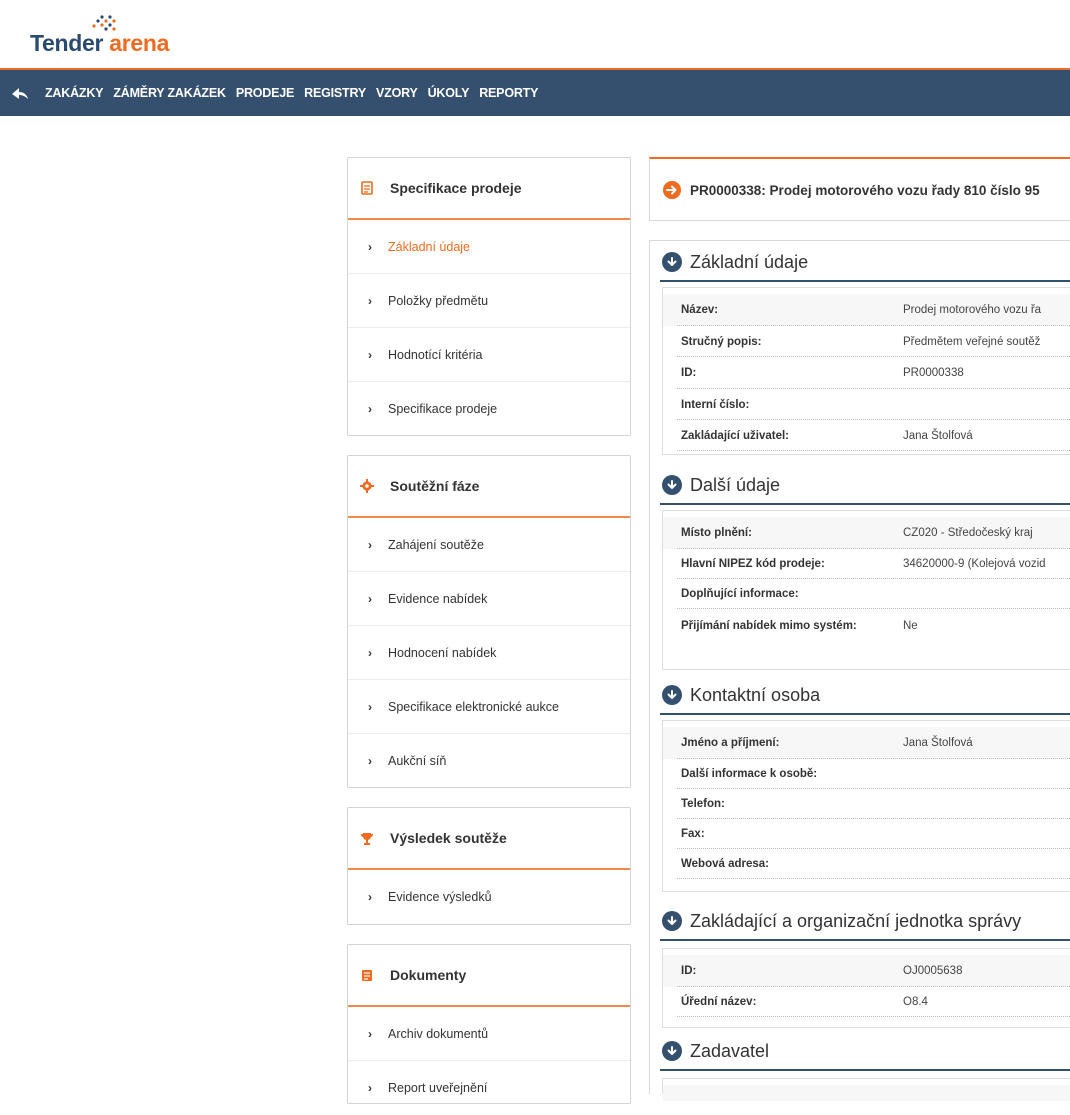 The image size is (1070, 1115). I want to click on detail-label: Fax:, so click(693, 834).